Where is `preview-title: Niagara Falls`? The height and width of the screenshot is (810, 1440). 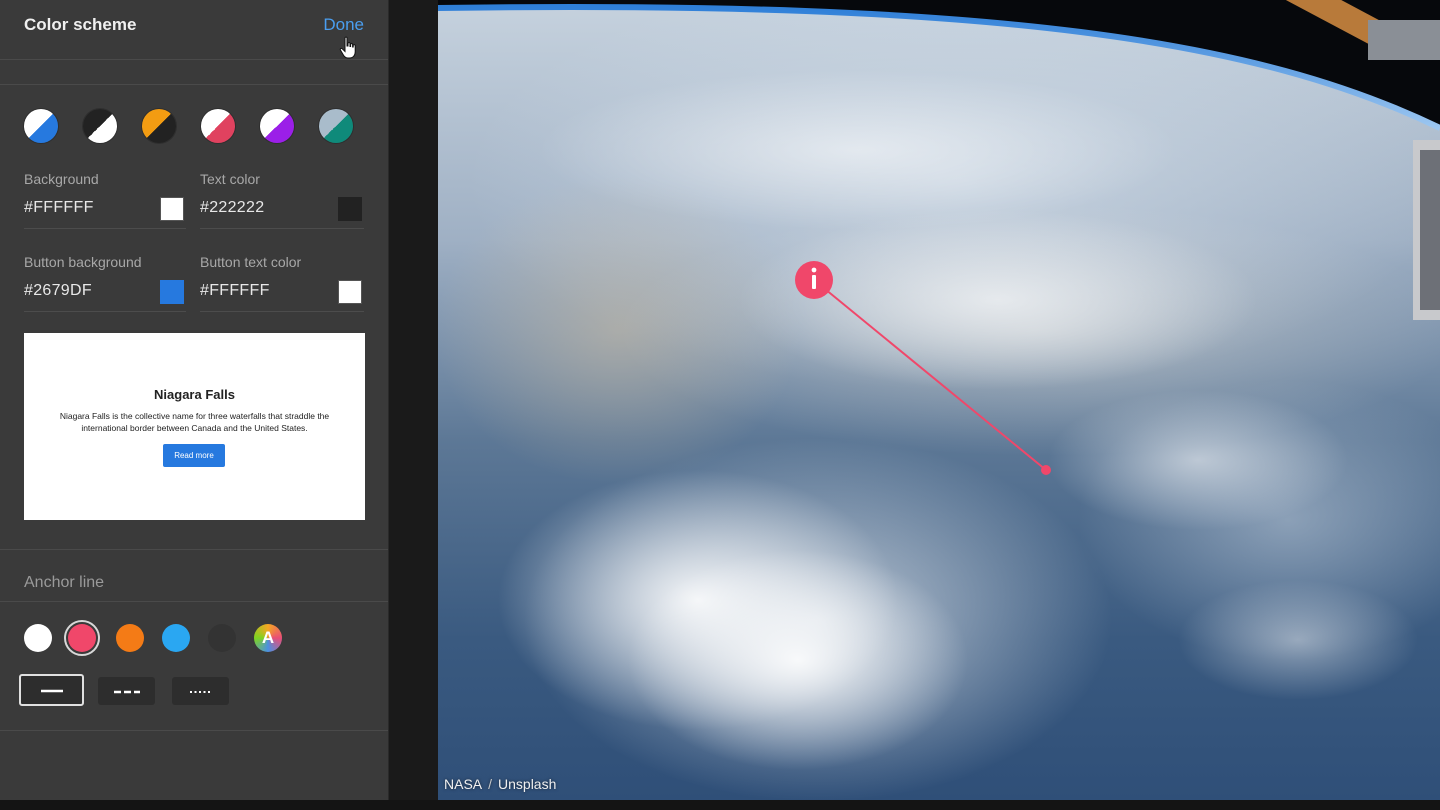 preview-title: Niagara Falls is located at coordinates (194, 394).